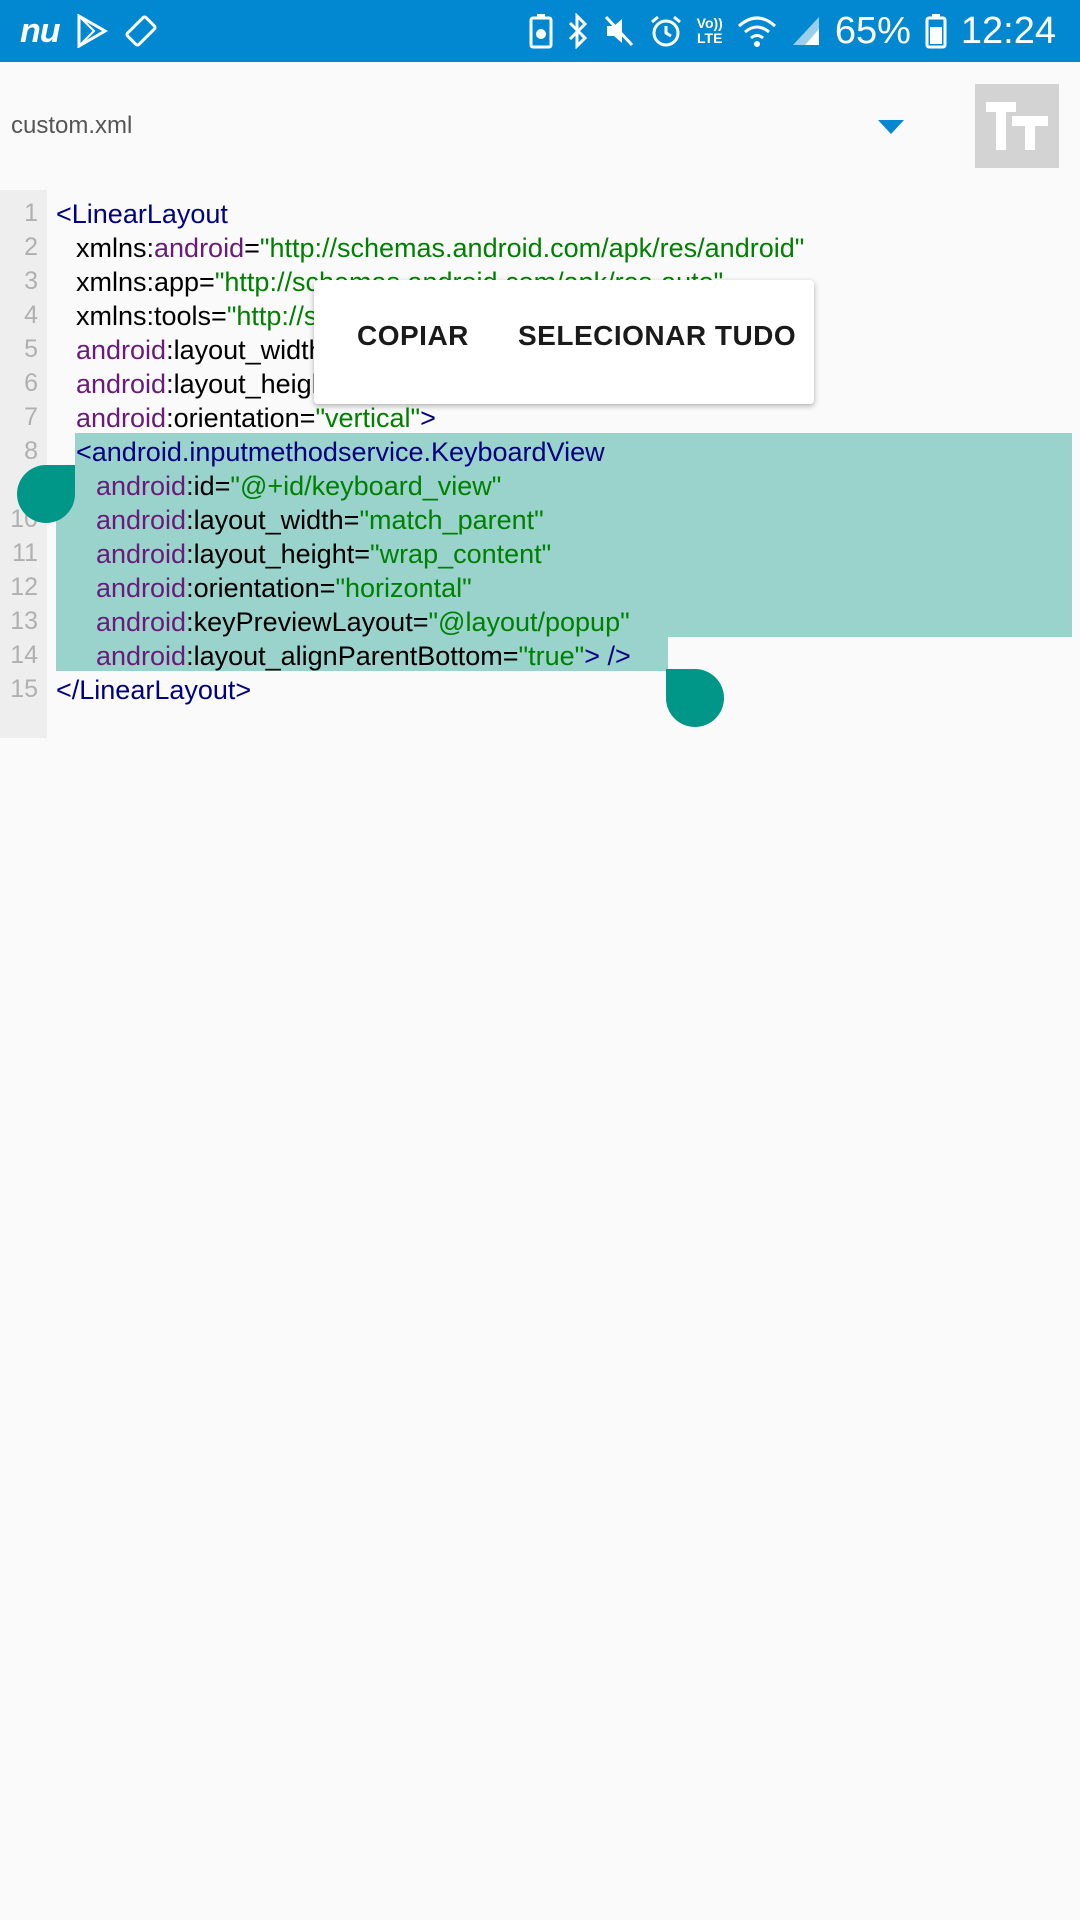  I want to click on code-text: android:orientation="vertical">, so click(256, 418).